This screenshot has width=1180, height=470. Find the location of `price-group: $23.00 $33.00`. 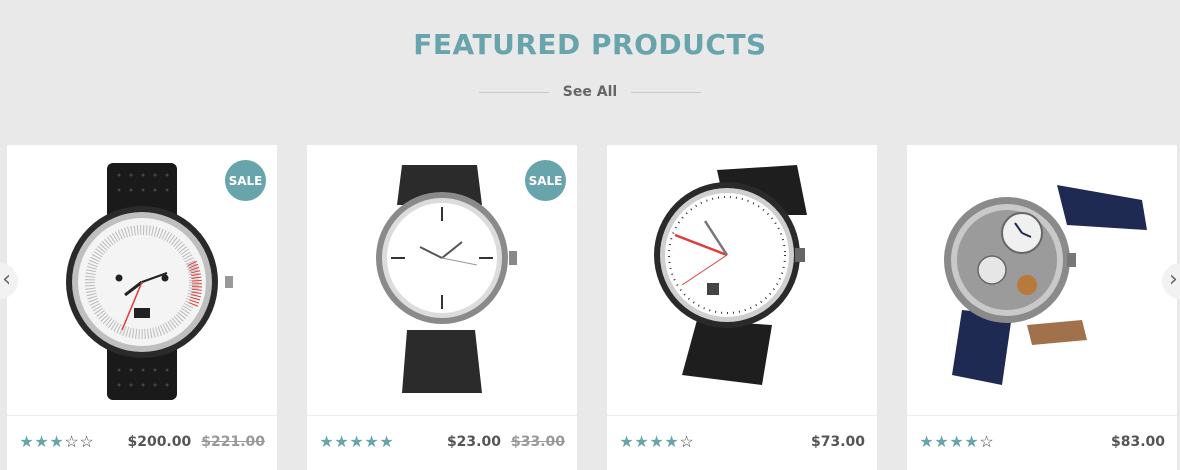

price-group: $23.00 $33.00 is located at coordinates (506, 442).